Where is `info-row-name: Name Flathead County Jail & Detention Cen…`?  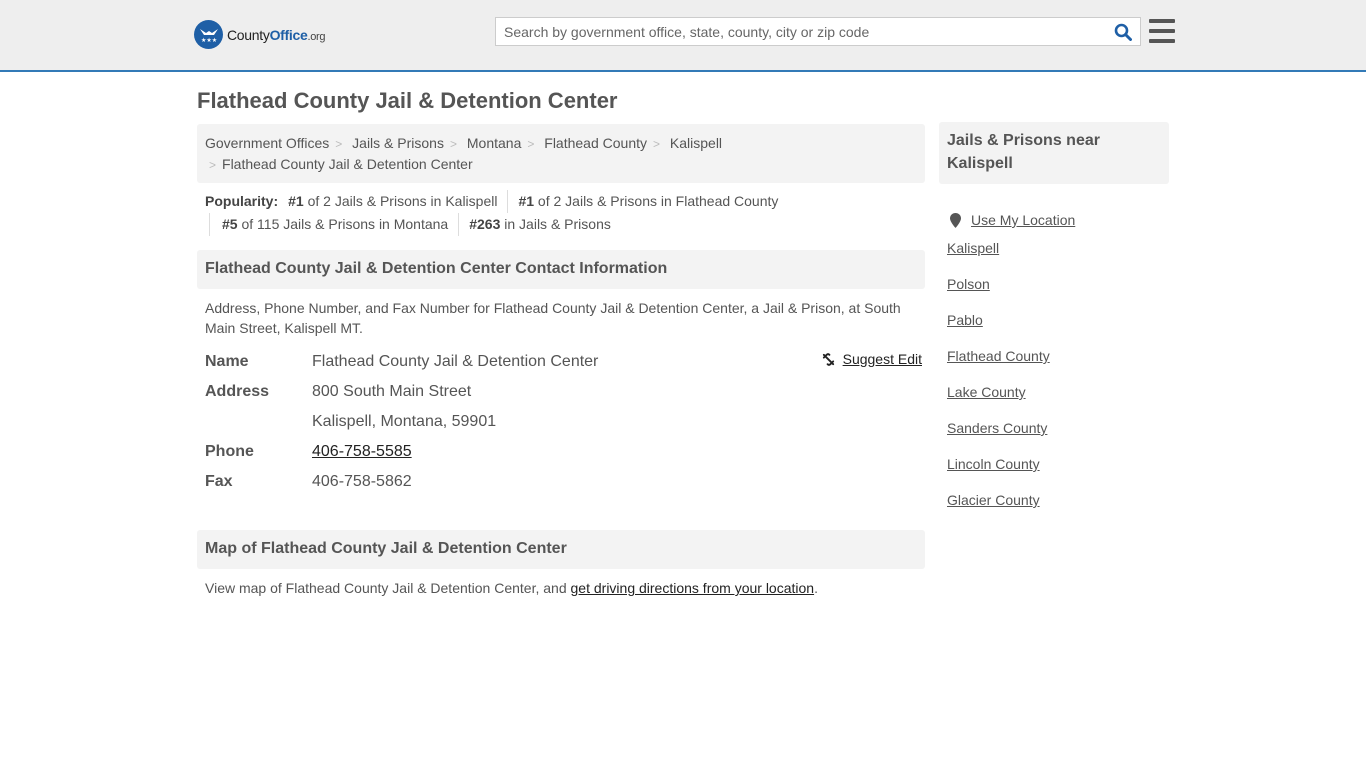 info-row-name: Name Flathead County Jail & Detention Cen… is located at coordinates (402, 361).